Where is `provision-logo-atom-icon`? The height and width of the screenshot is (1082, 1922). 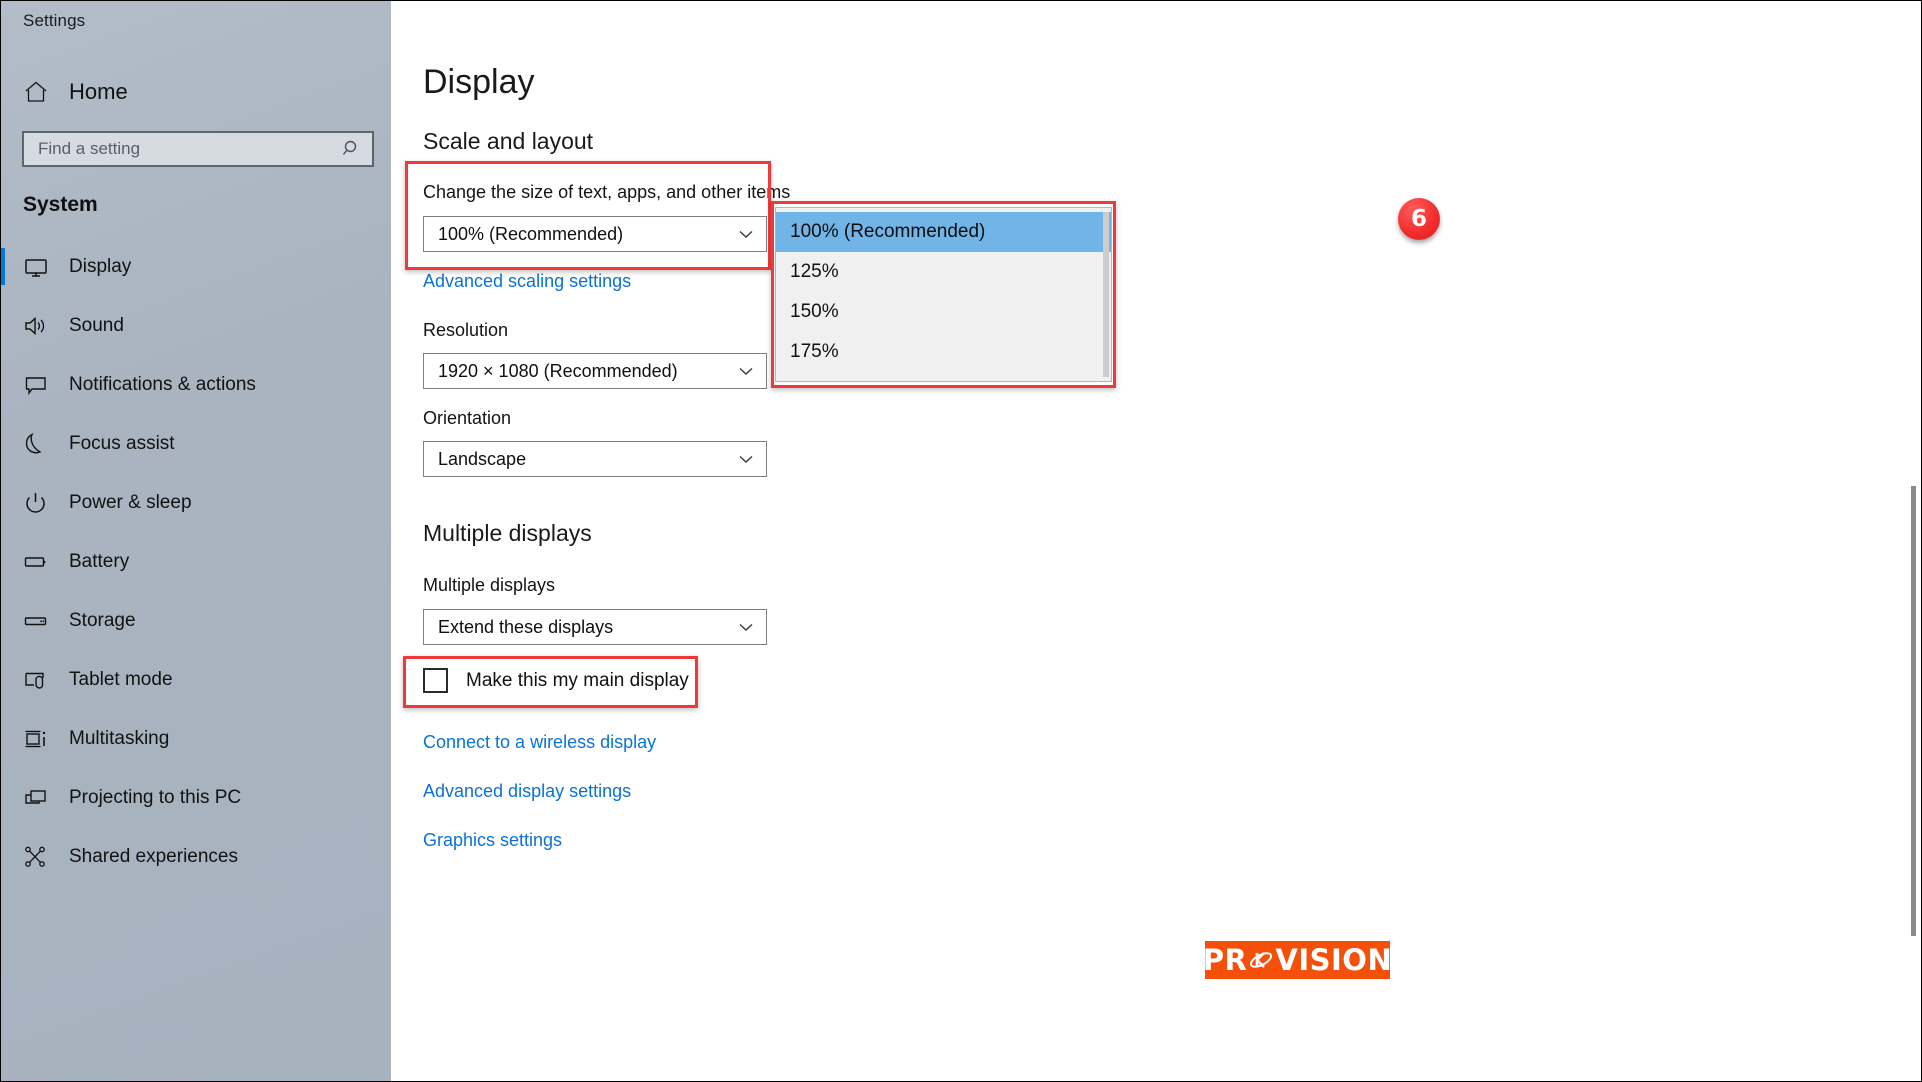
provision-logo-atom-icon is located at coordinates (1261, 960).